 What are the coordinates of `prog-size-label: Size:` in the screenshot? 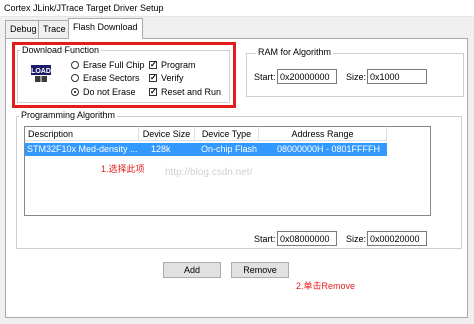 It's located at (356, 239).